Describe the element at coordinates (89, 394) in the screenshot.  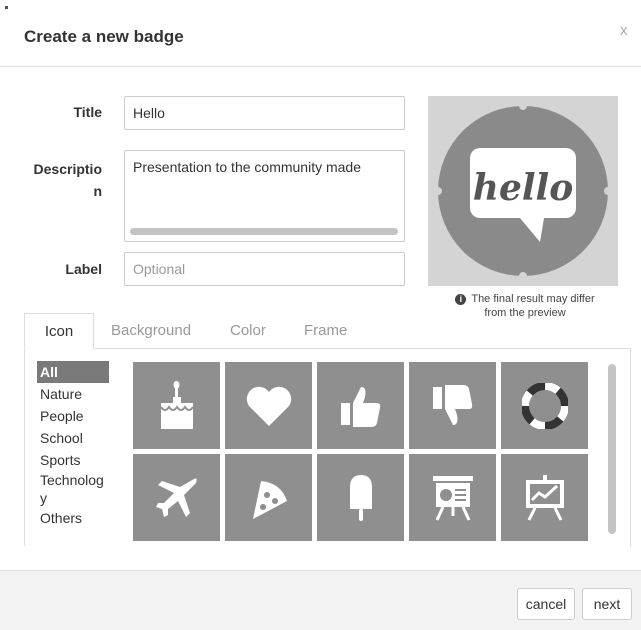
I see `category-nature: Nature` at that location.